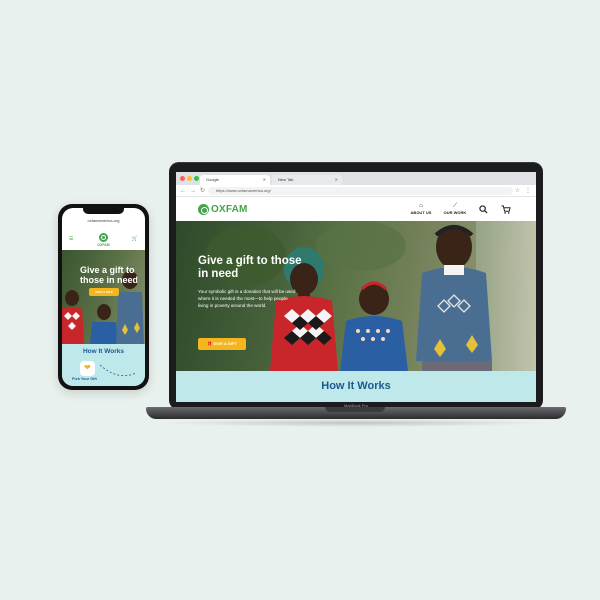 Image resolution: width=600 pixels, height=600 pixels. What do you see at coordinates (84, 379) in the screenshot?
I see `step-label: Pick Your Gift` at bounding box center [84, 379].